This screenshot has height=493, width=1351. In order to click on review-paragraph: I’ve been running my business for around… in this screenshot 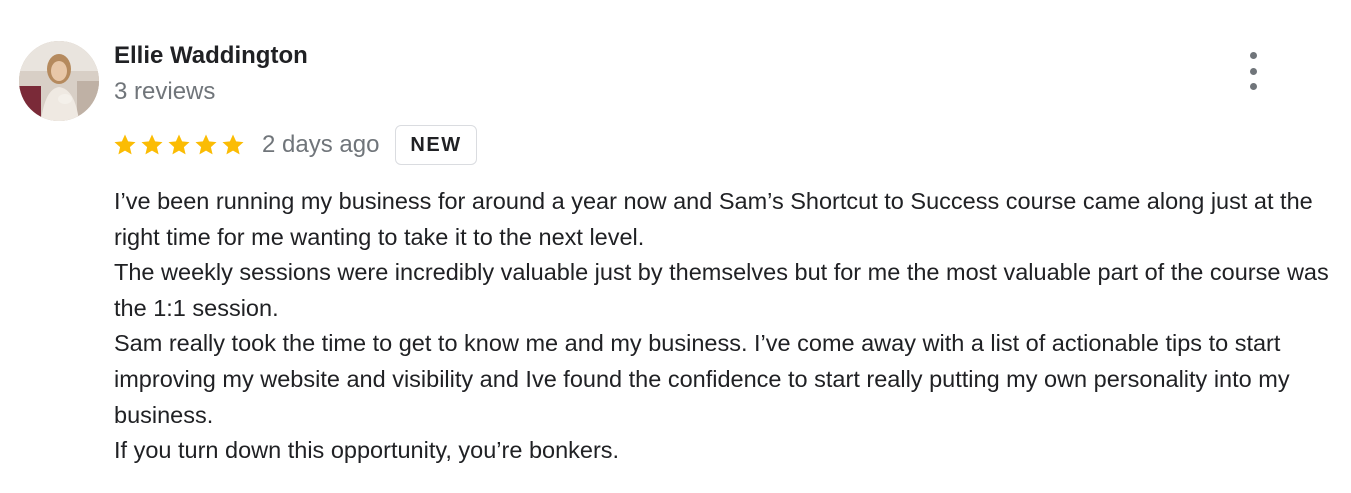, I will do `click(713, 219)`.